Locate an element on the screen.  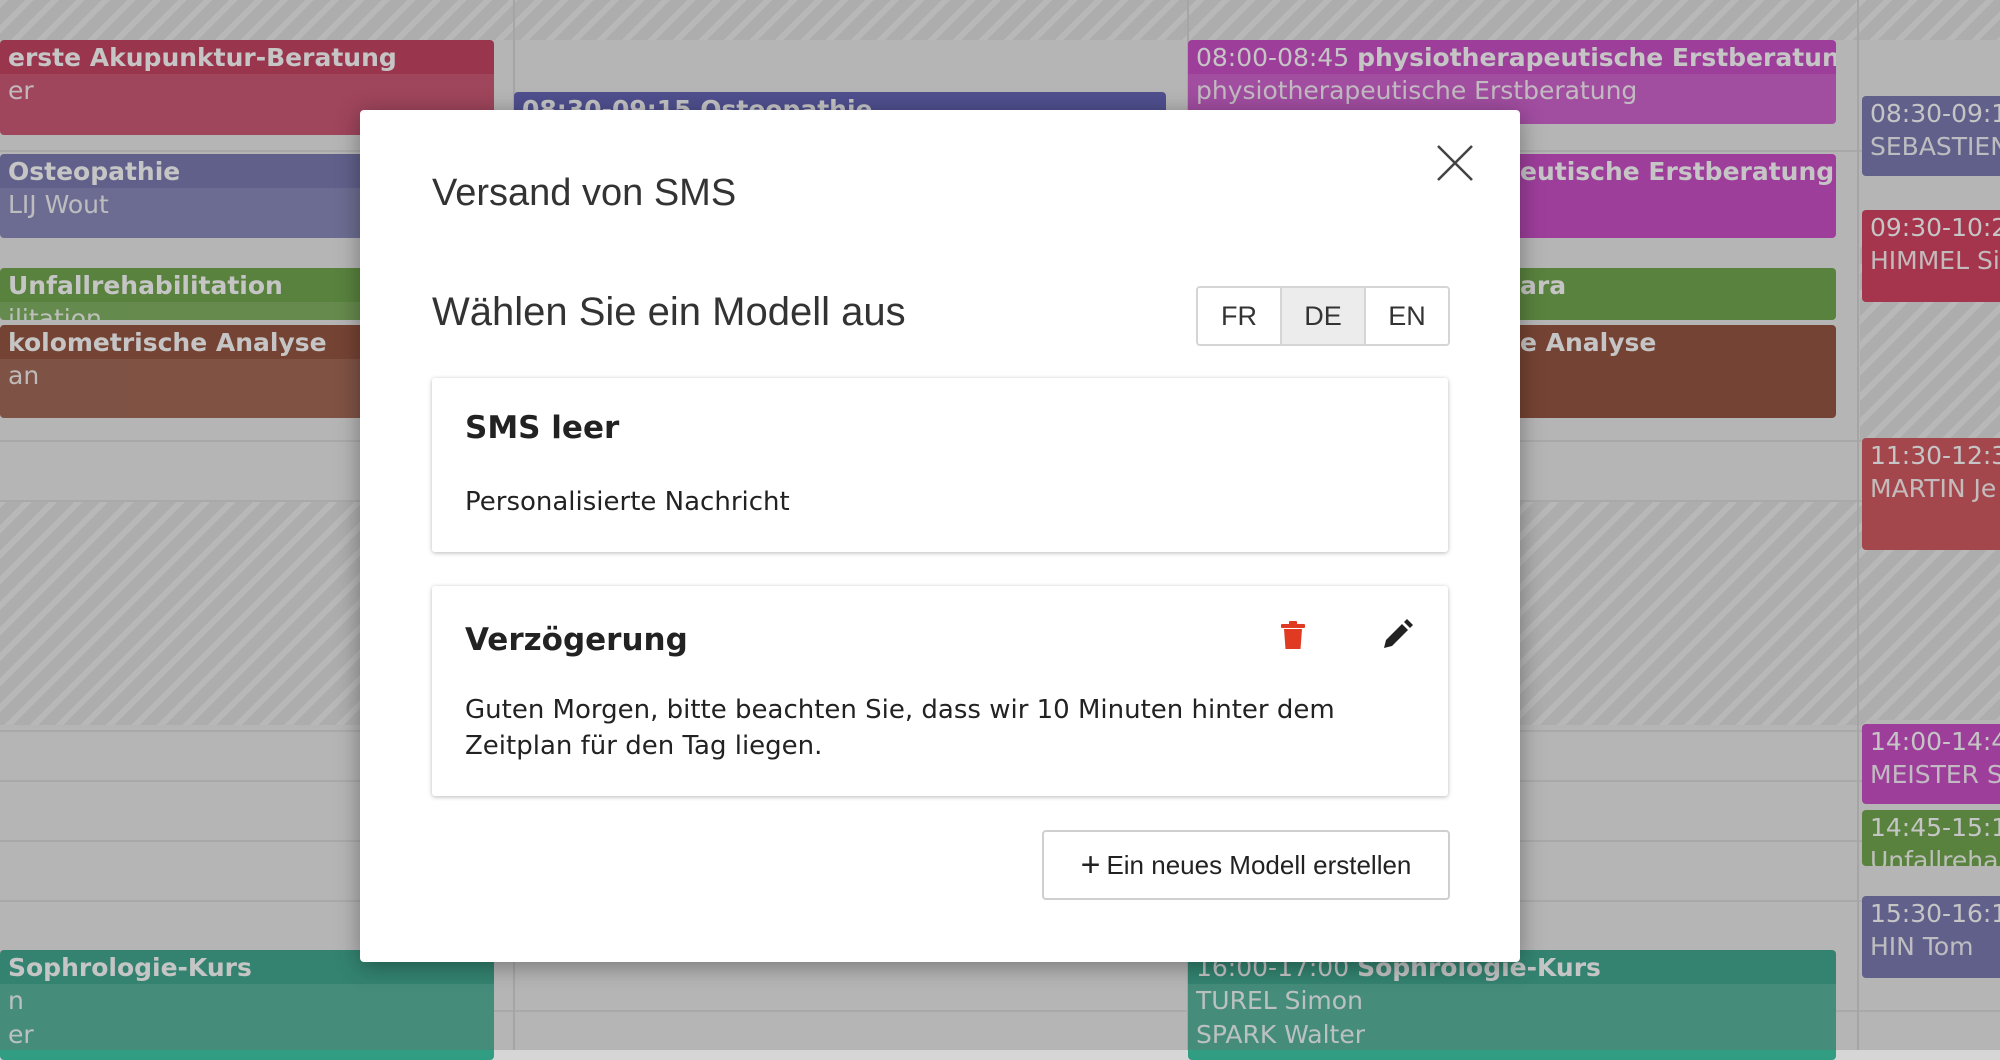
language-switcher: FR DE EN is located at coordinates (1323, 316).